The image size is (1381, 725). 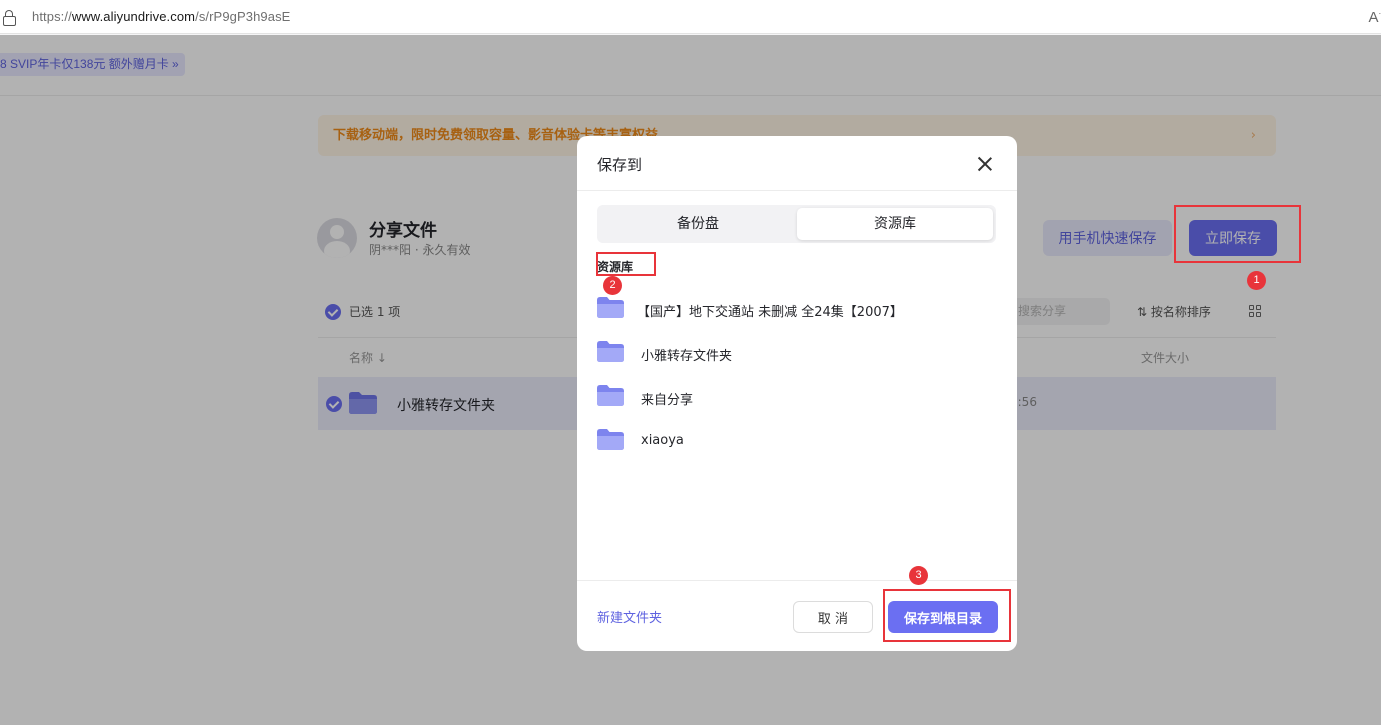 What do you see at coordinates (797, 354) in the screenshot?
I see `folder-list-item: 小雅转存文件夹` at bounding box center [797, 354].